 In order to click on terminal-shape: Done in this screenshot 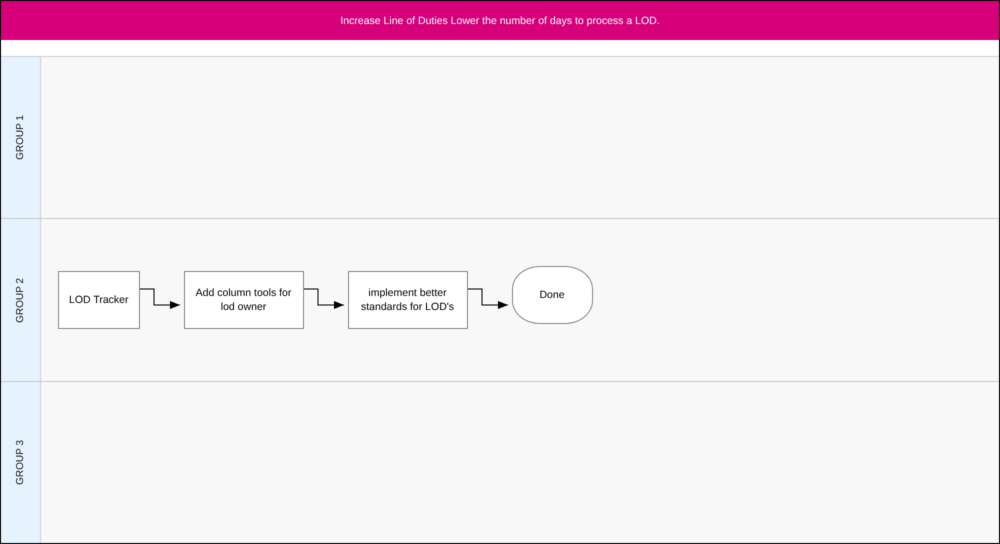, I will do `click(552, 295)`.